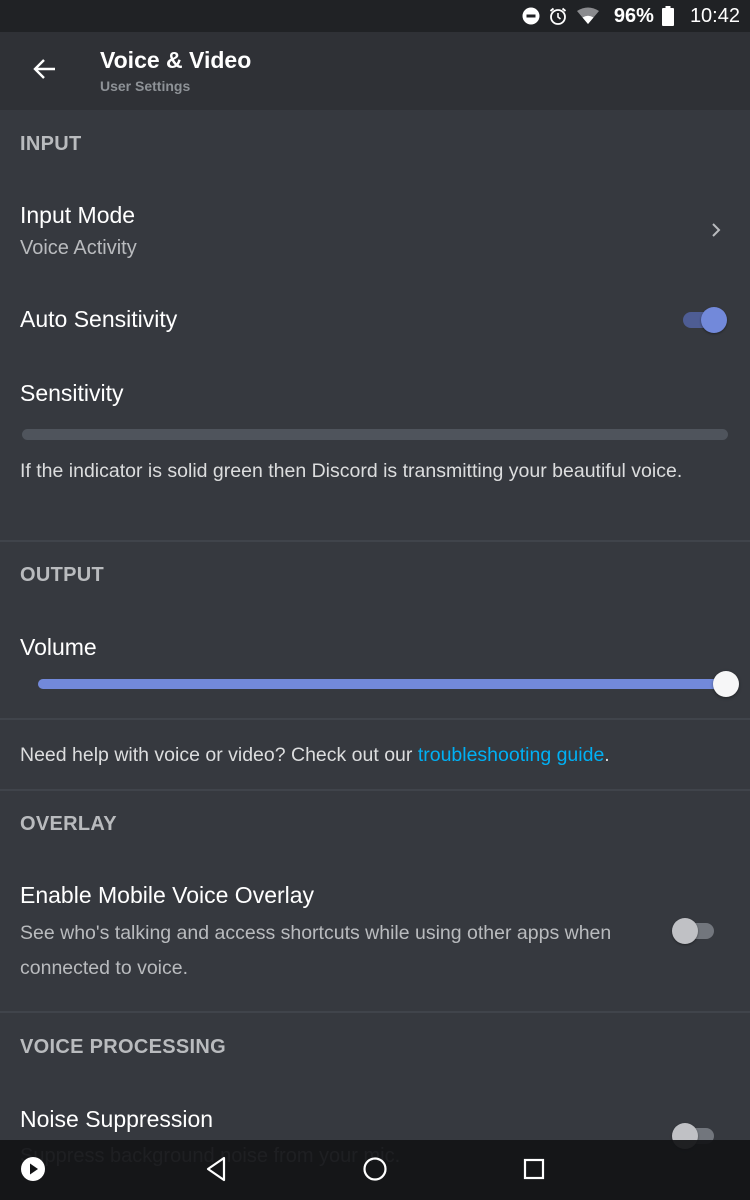  I want to click on page-title: Voice & Video, so click(176, 60).